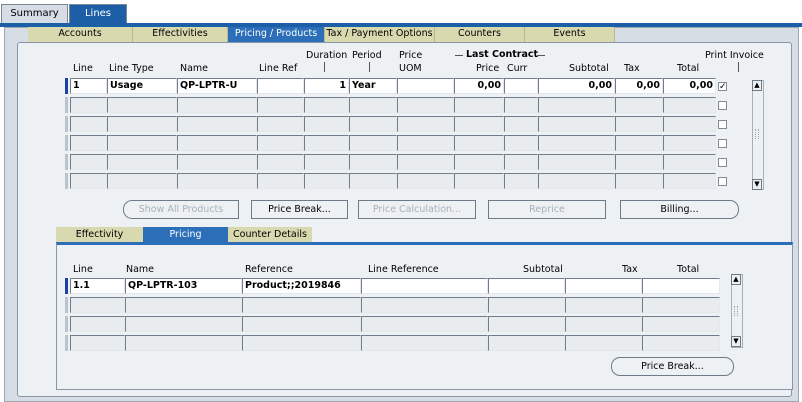  I want to click on cell-line: 1, so click(88, 86).